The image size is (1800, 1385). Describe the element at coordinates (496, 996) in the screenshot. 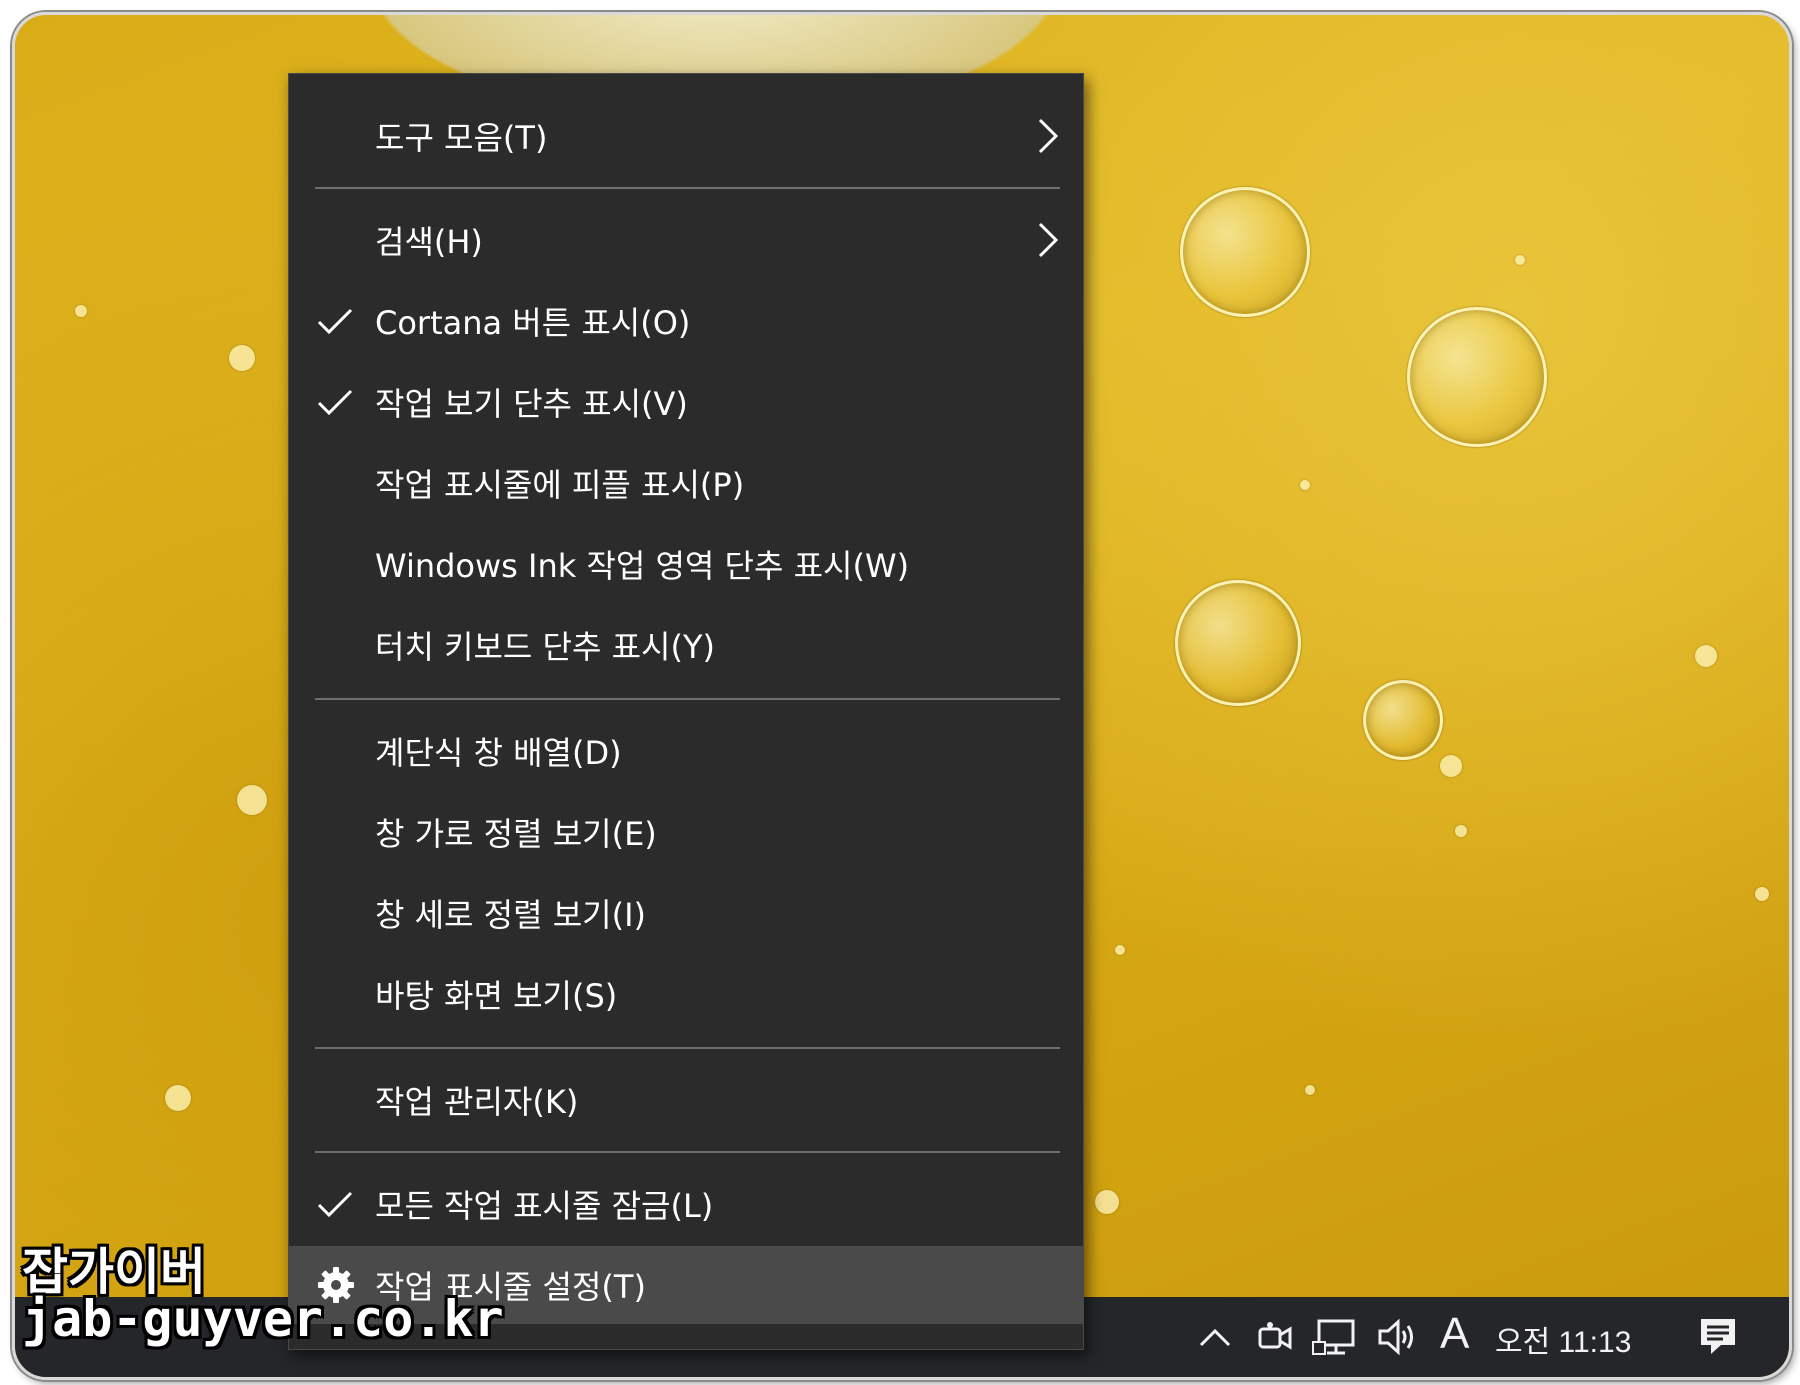

I see `menu-item-label: 바탕 화면 보기(S)` at that location.